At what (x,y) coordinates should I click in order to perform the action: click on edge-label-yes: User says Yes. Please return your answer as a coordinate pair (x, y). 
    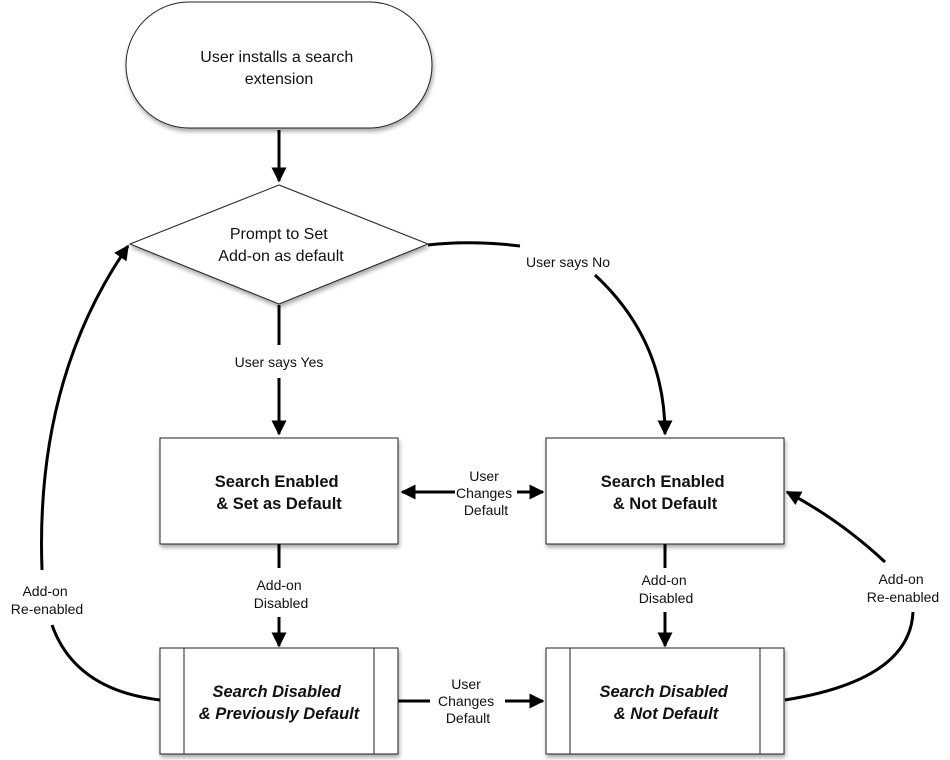
    Looking at the image, I should click on (279, 362).